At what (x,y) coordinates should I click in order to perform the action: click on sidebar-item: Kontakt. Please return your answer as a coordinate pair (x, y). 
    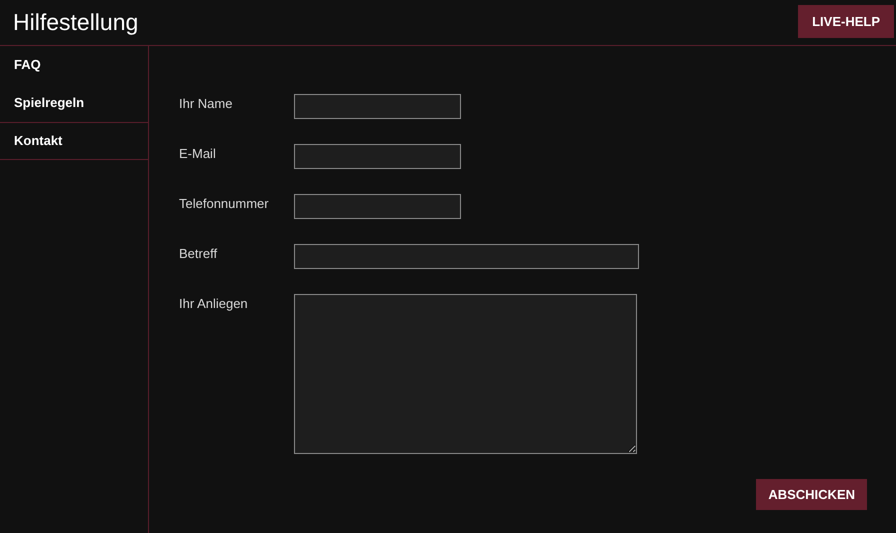
    Looking at the image, I should click on (74, 141).